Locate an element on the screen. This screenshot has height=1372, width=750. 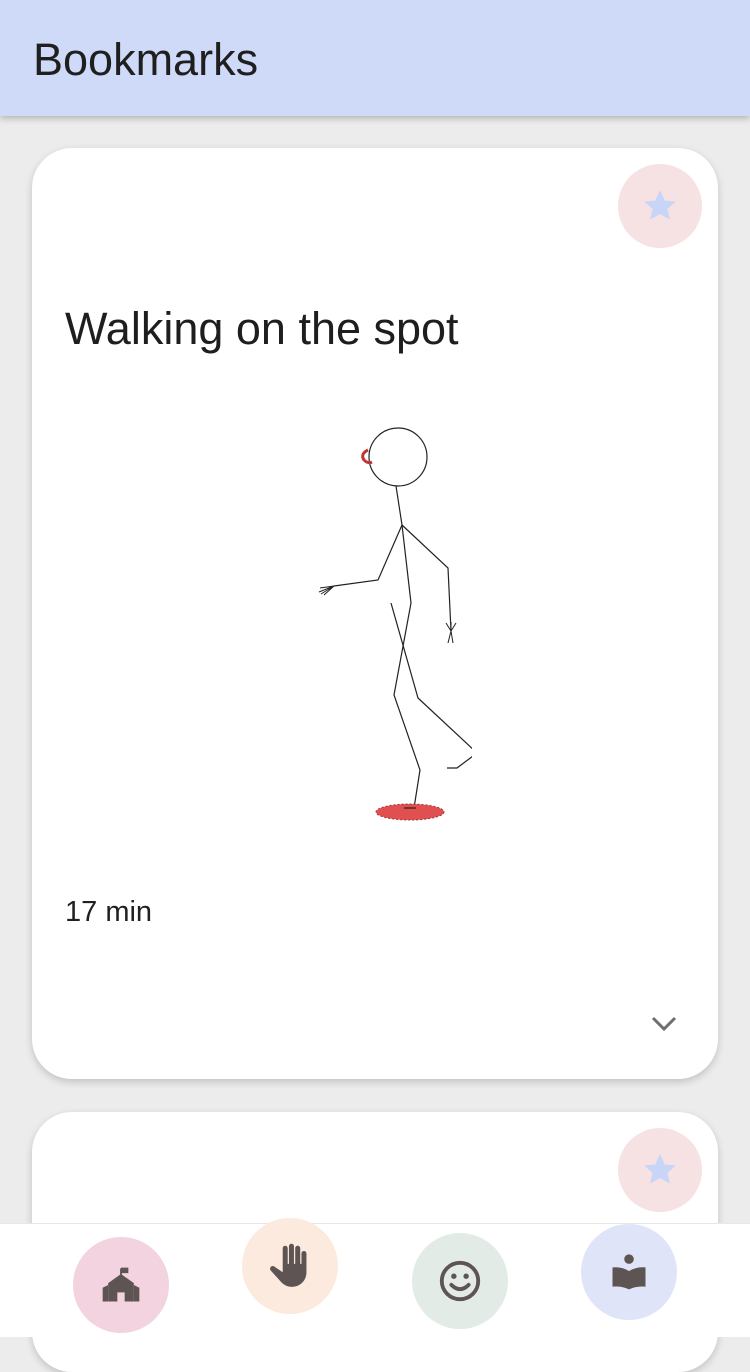
exercise-title: Walking on the spot is located at coordinates (262, 328).